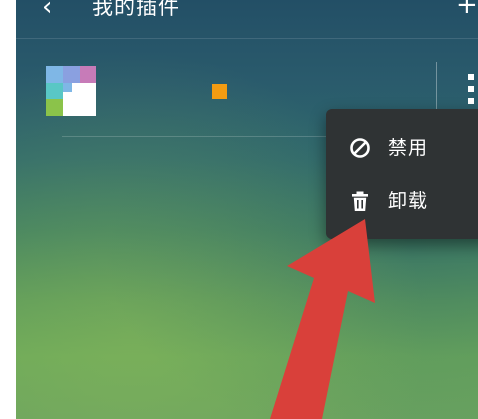  What do you see at coordinates (247, 19) in the screenshot?
I see `top-app-bar: ‹ 我的插件 +` at bounding box center [247, 19].